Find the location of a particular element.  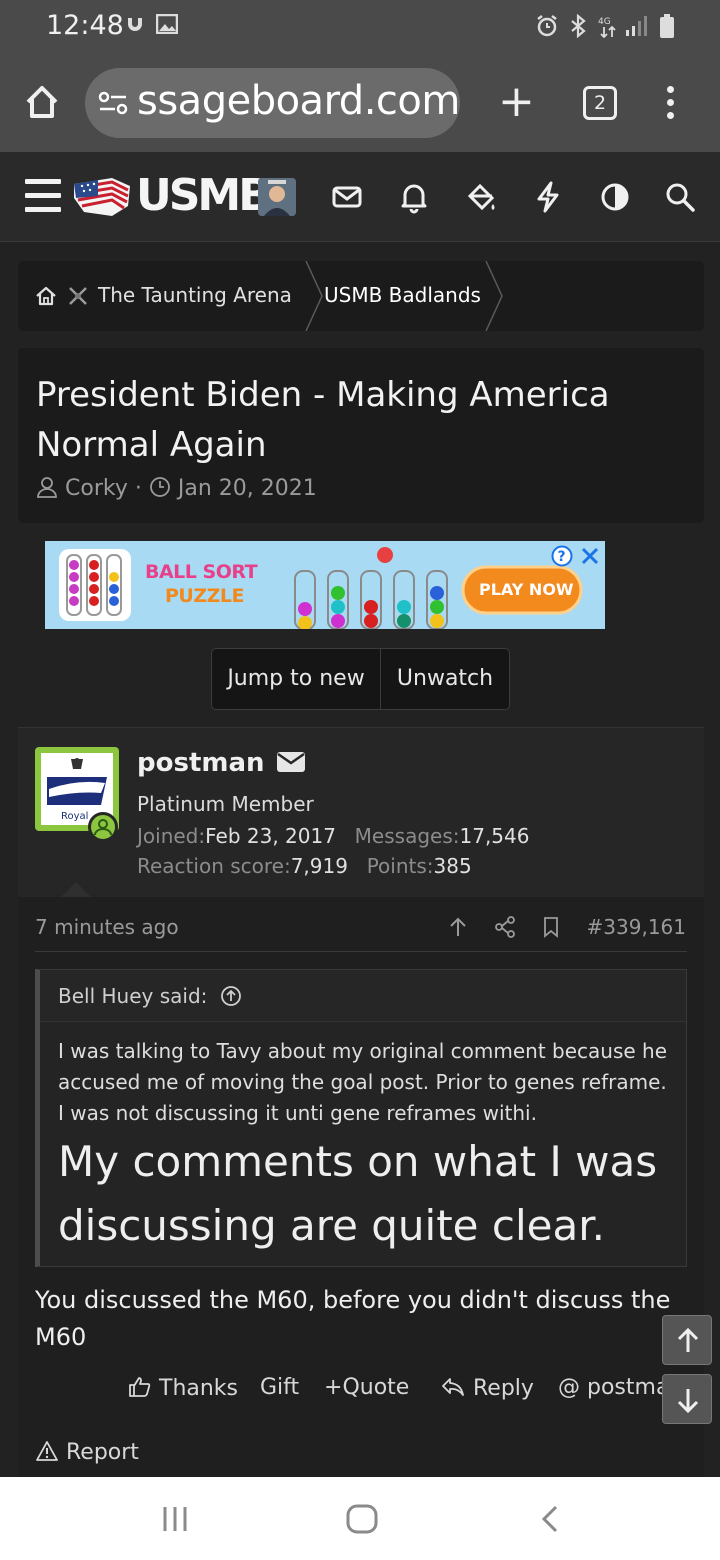

url-text: ssageboard.com is located at coordinates (298, 101).